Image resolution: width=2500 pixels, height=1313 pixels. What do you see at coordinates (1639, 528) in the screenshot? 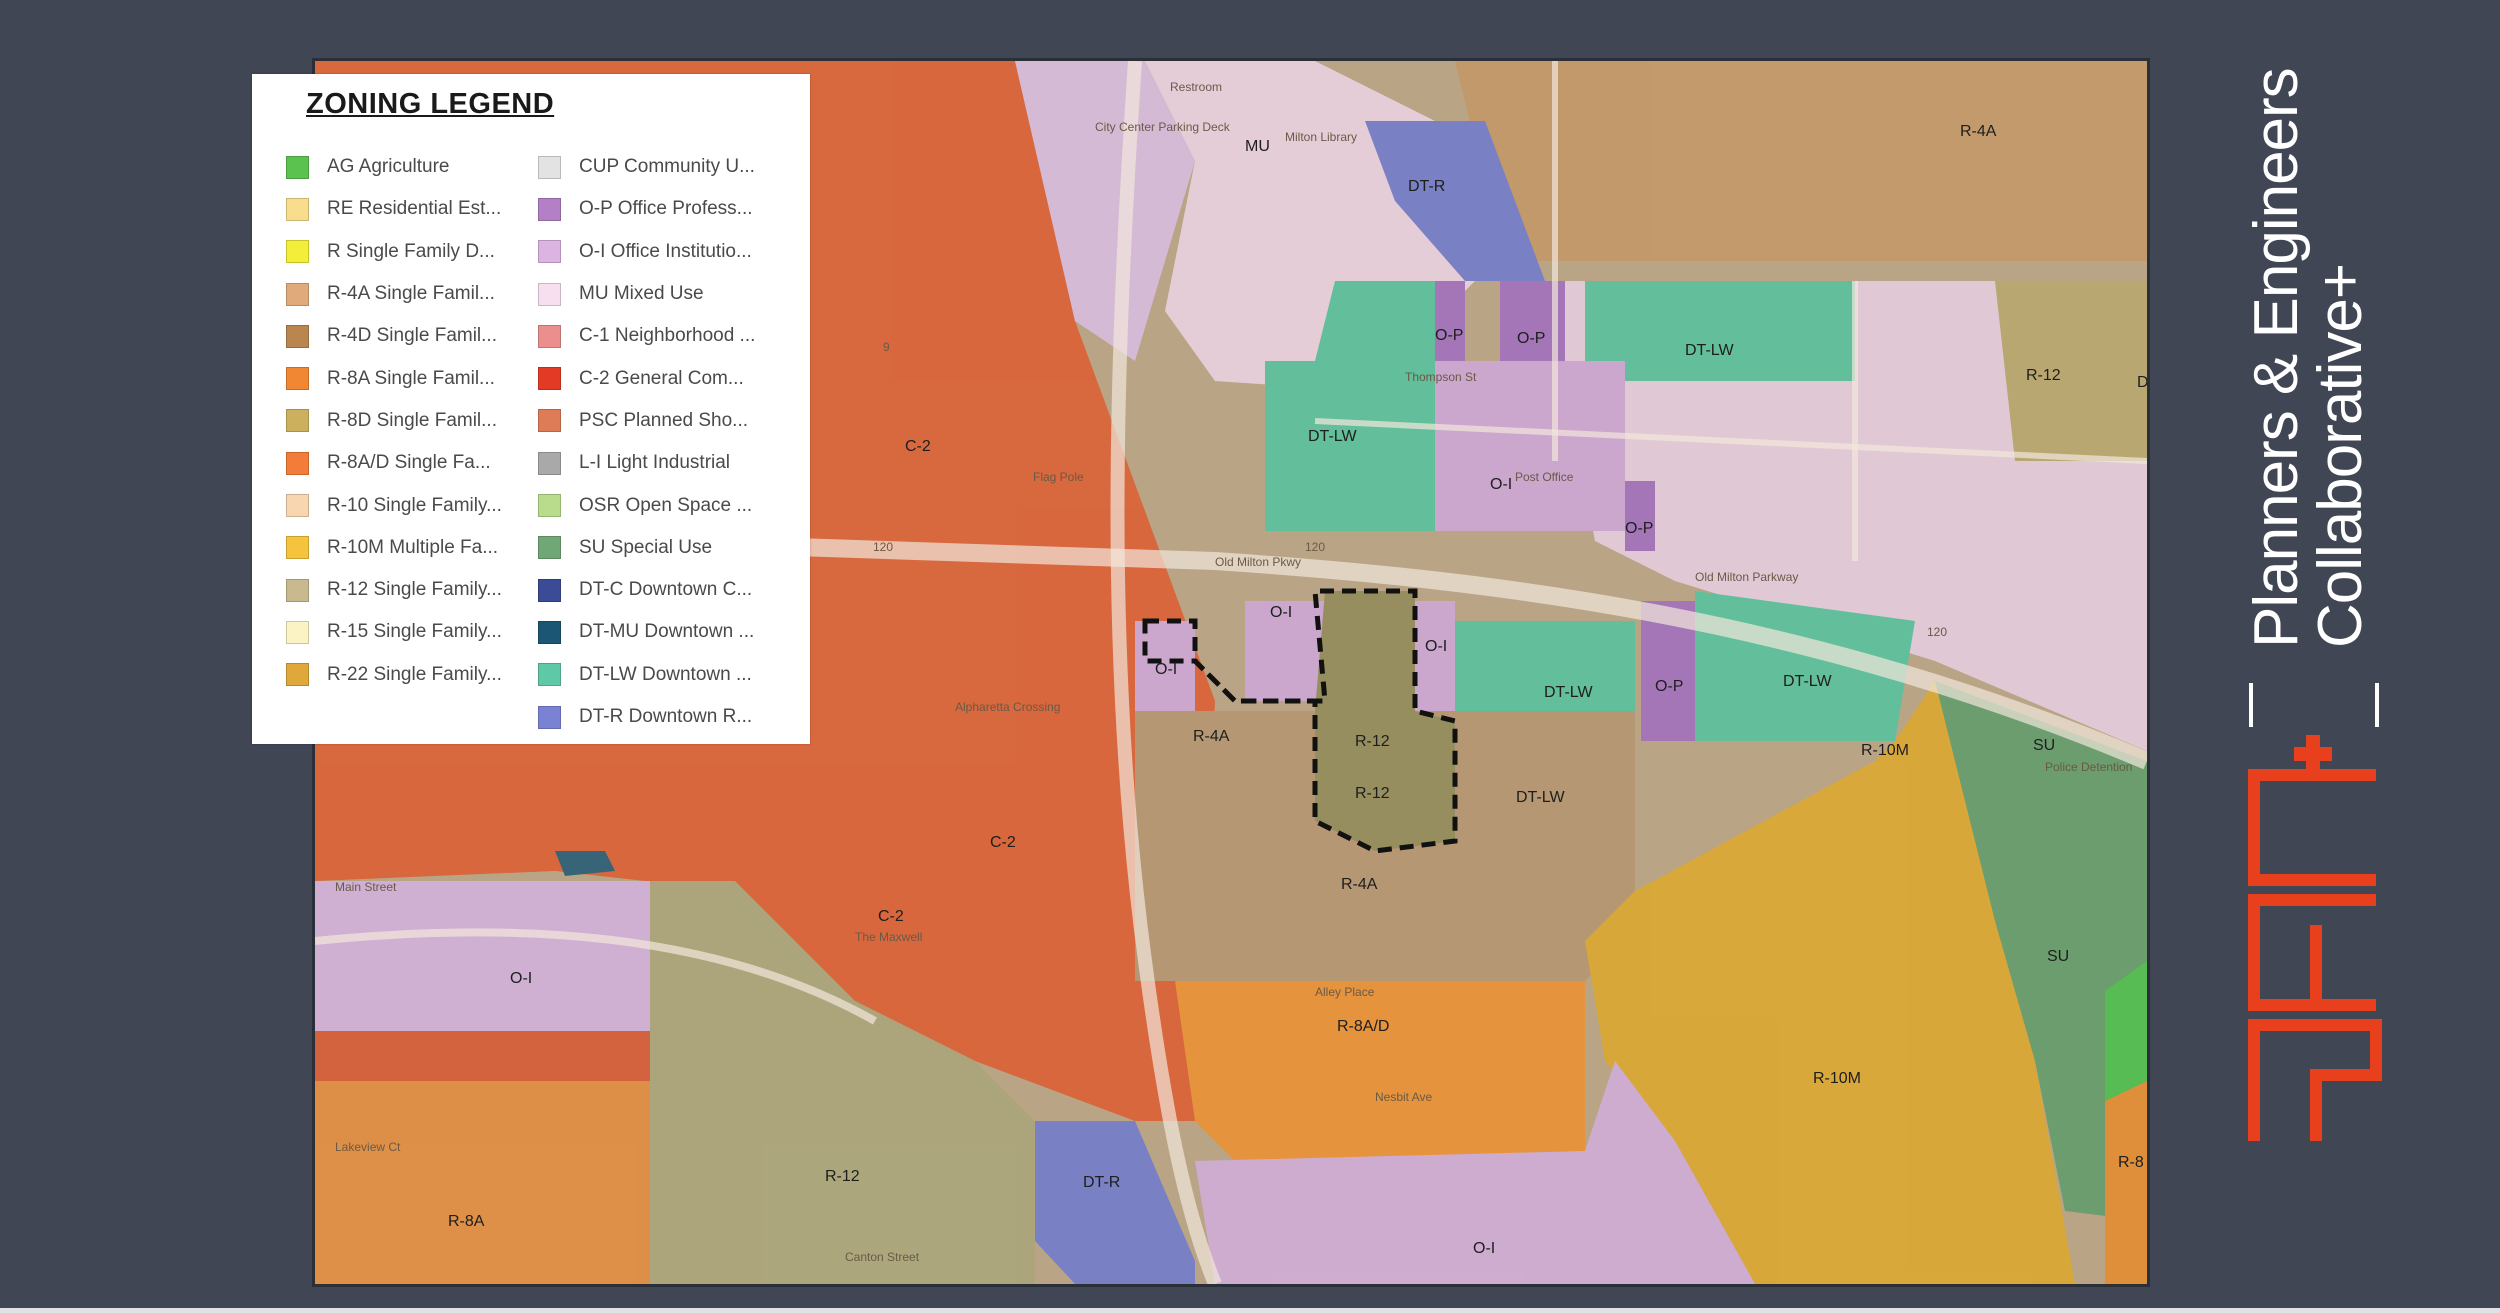
I see `label-op-c: O-P` at bounding box center [1639, 528].